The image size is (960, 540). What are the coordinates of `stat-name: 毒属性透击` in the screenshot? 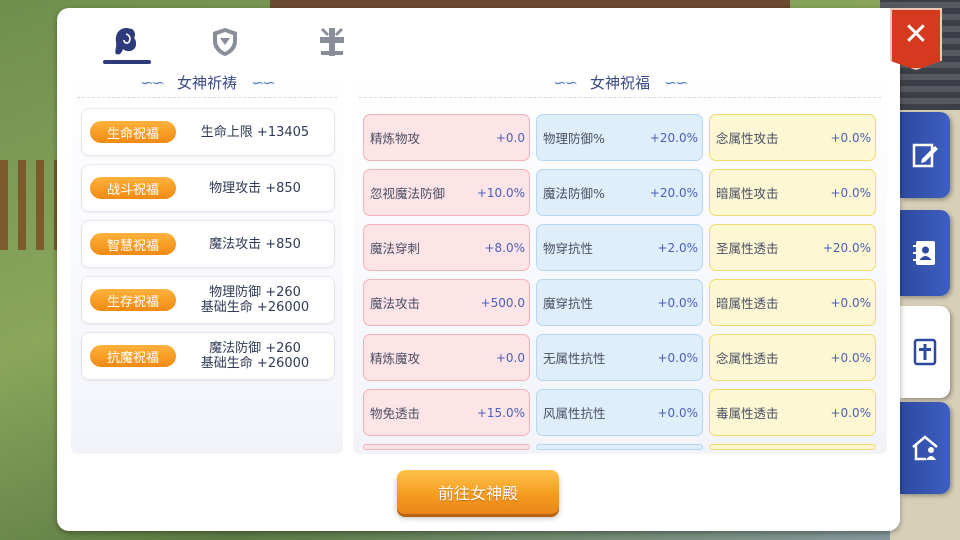 It's located at (747, 413).